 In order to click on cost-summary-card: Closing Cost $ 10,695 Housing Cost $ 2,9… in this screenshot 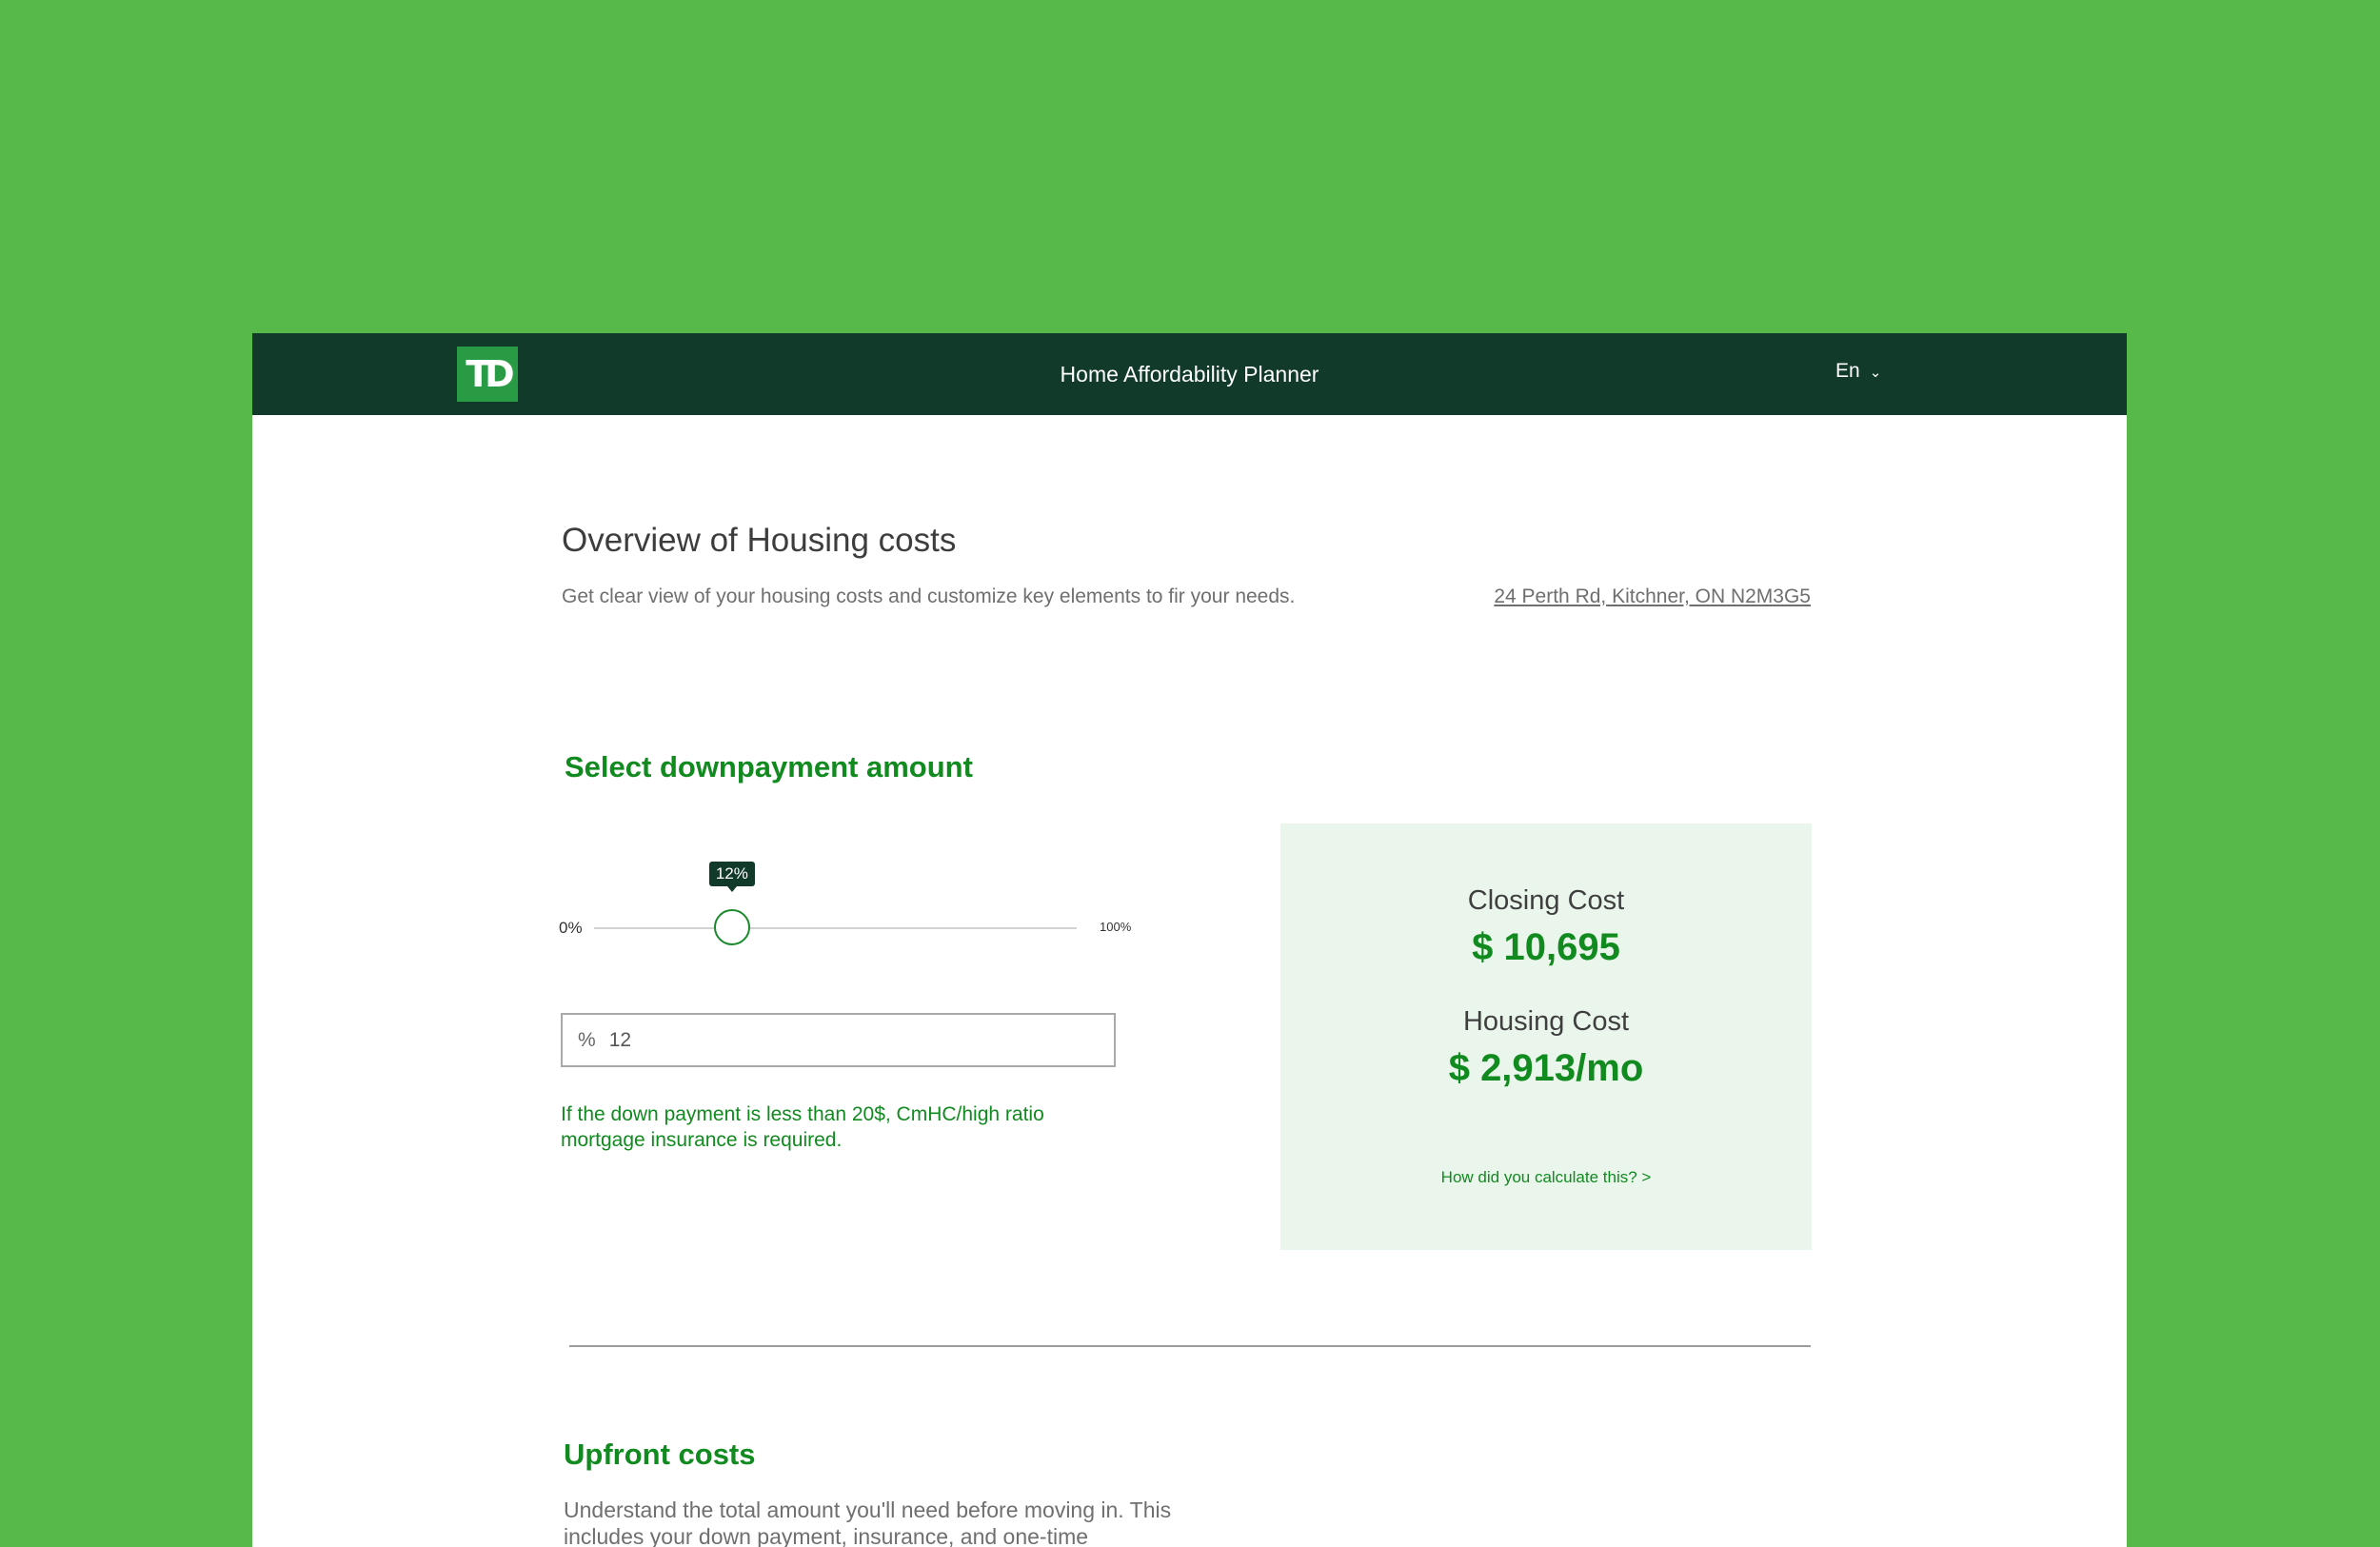, I will do `click(1546, 1036)`.